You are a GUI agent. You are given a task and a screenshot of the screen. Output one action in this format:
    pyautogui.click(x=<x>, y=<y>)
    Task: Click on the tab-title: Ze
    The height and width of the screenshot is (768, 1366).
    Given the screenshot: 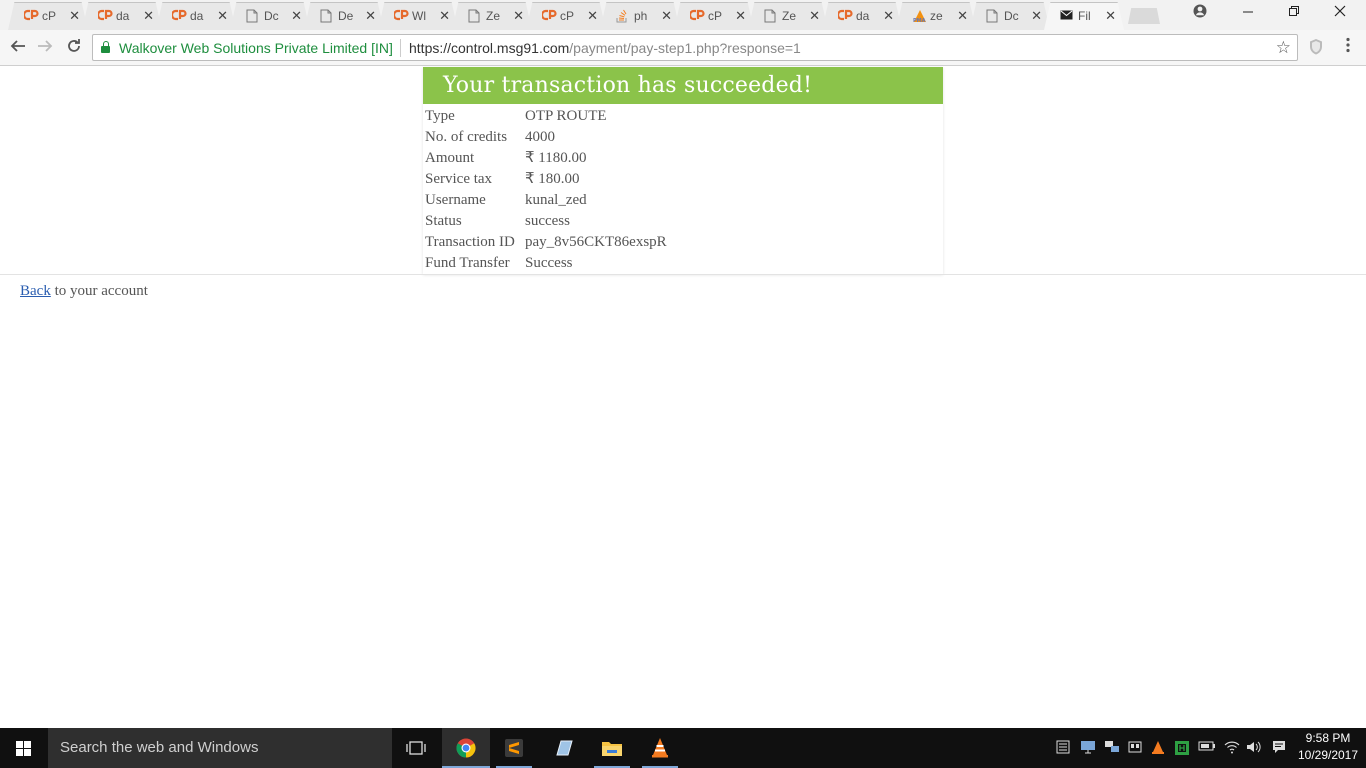 What is the action you would take?
    pyautogui.click(x=789, y=16)
    